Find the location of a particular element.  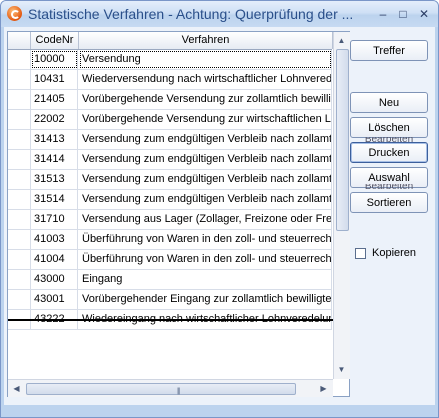

cell-codenr: 43000 is located at coordinates (54, 279).